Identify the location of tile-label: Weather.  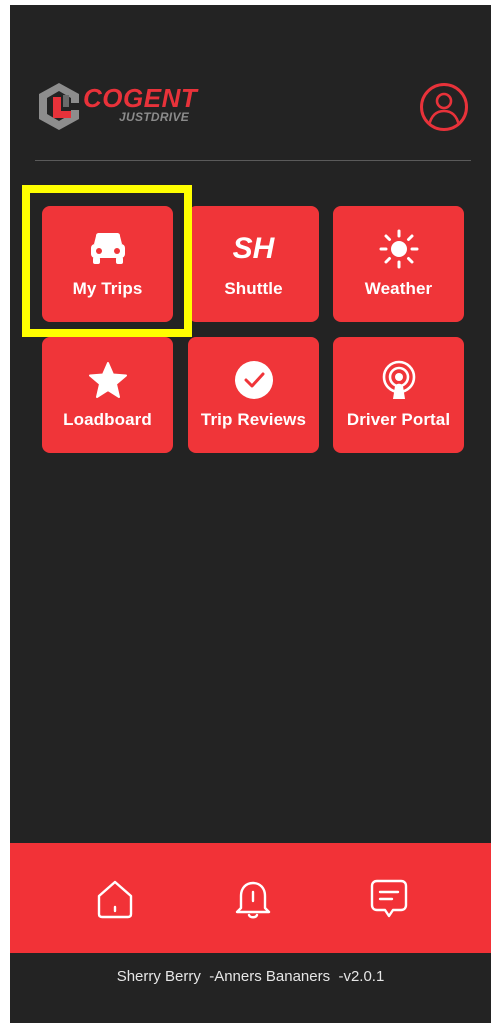
(398, 288).